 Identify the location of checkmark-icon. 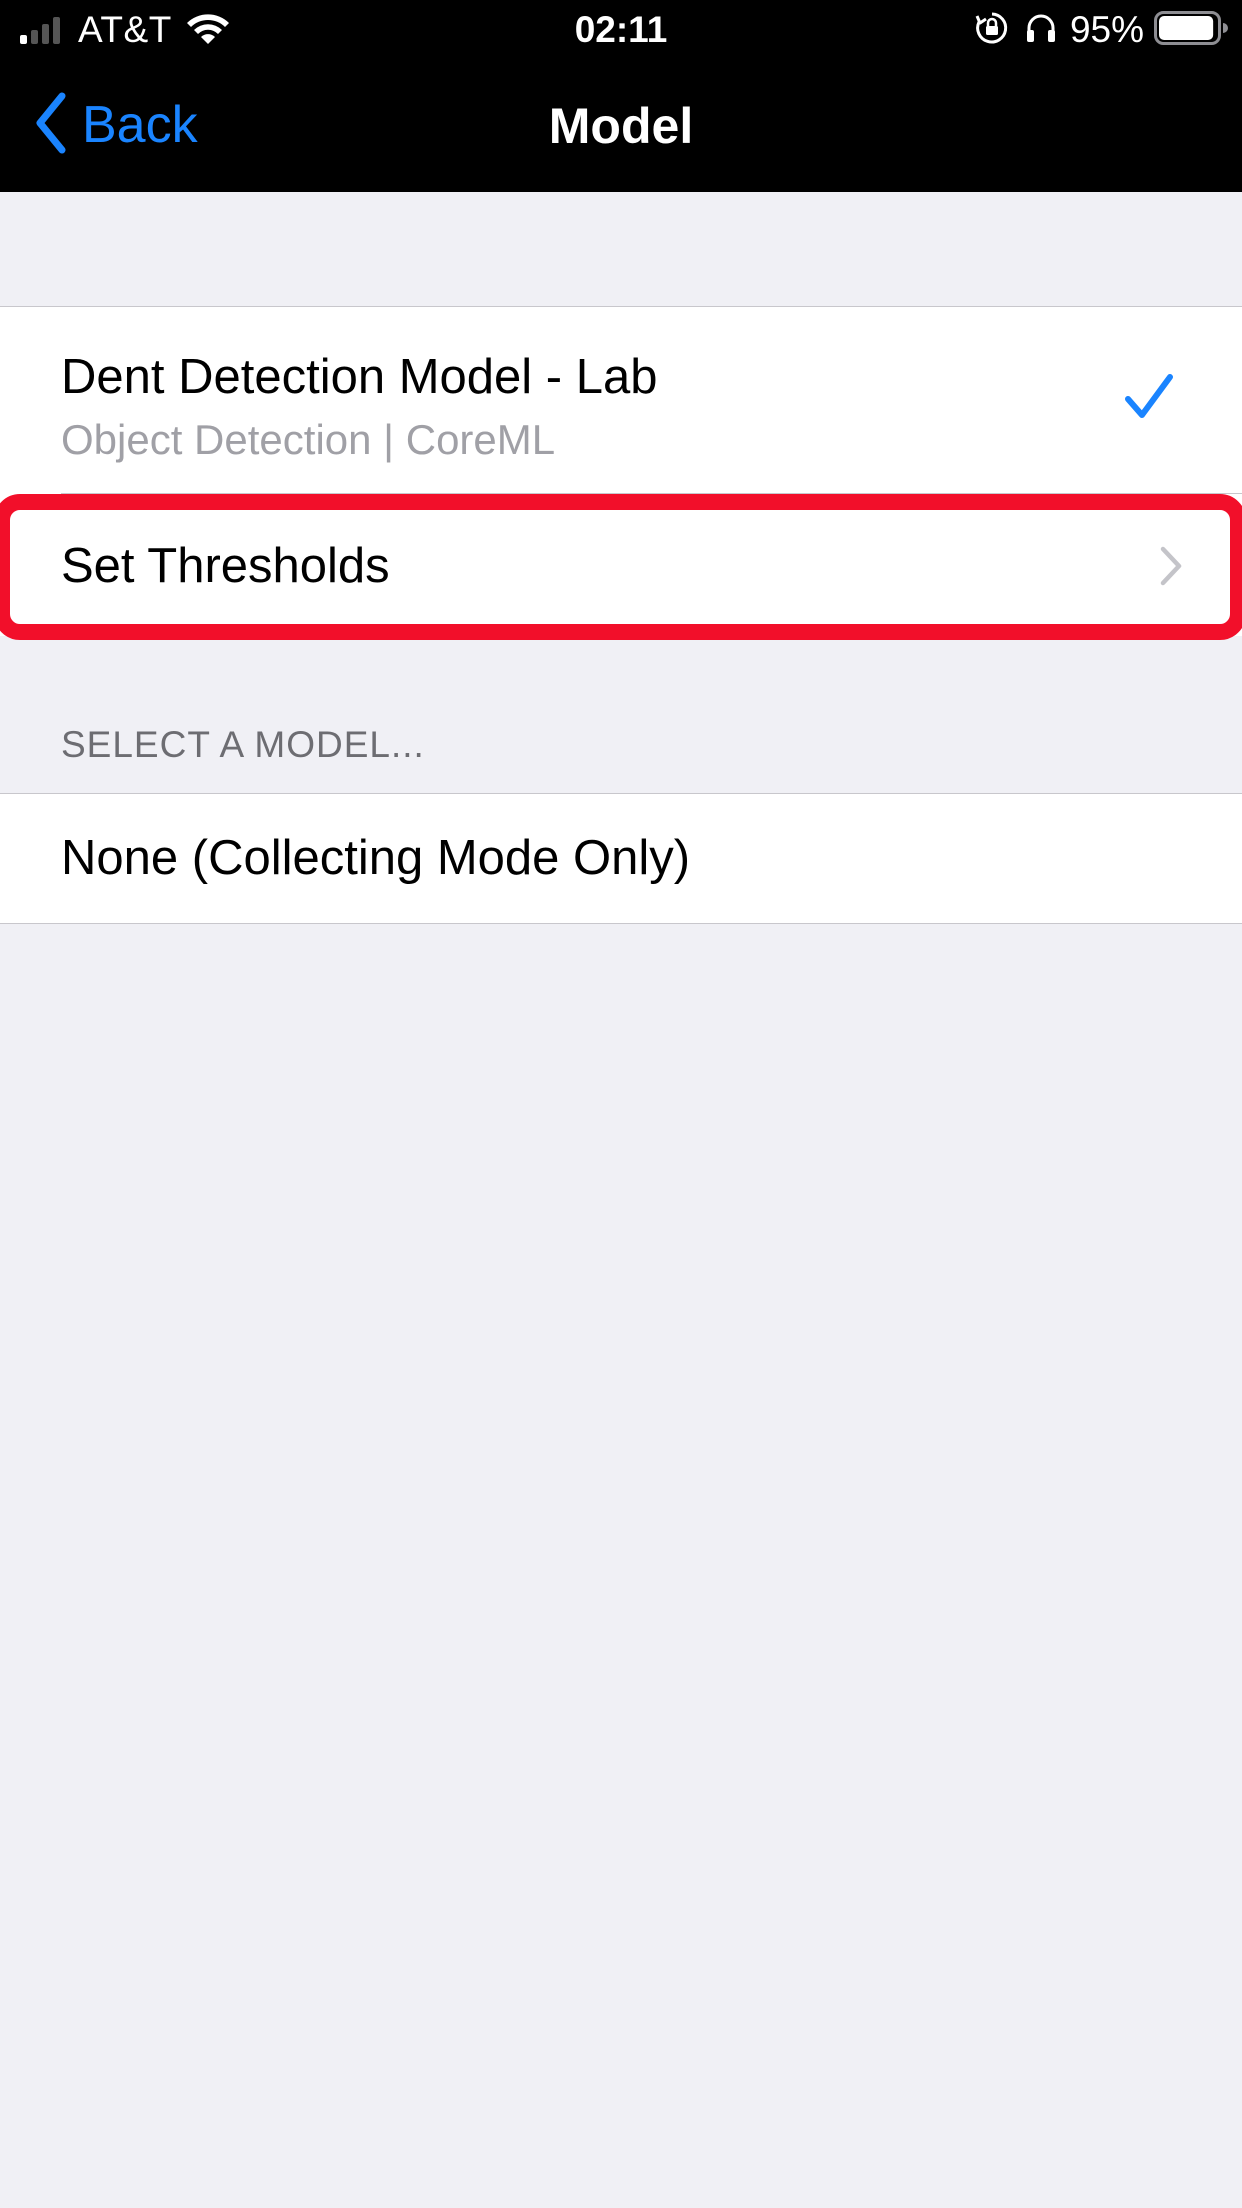
(1149, 399).